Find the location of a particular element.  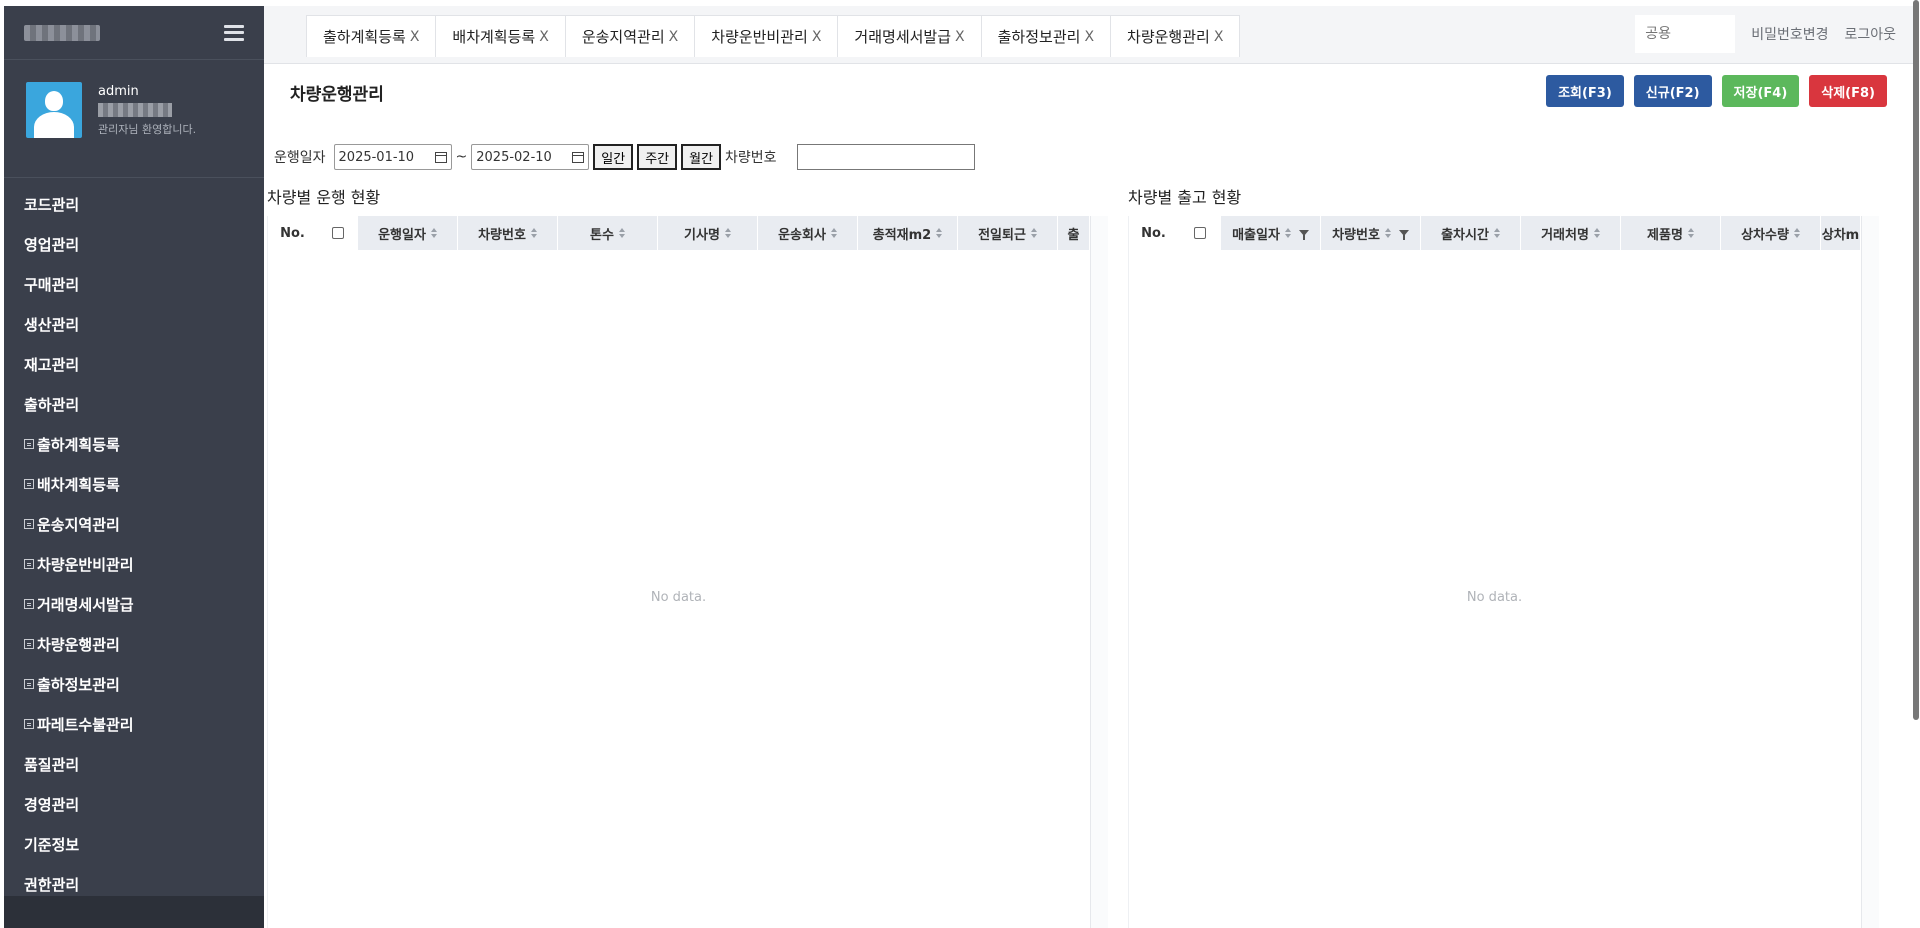

column-header: 상차m is located at coordinates (1841, 233).